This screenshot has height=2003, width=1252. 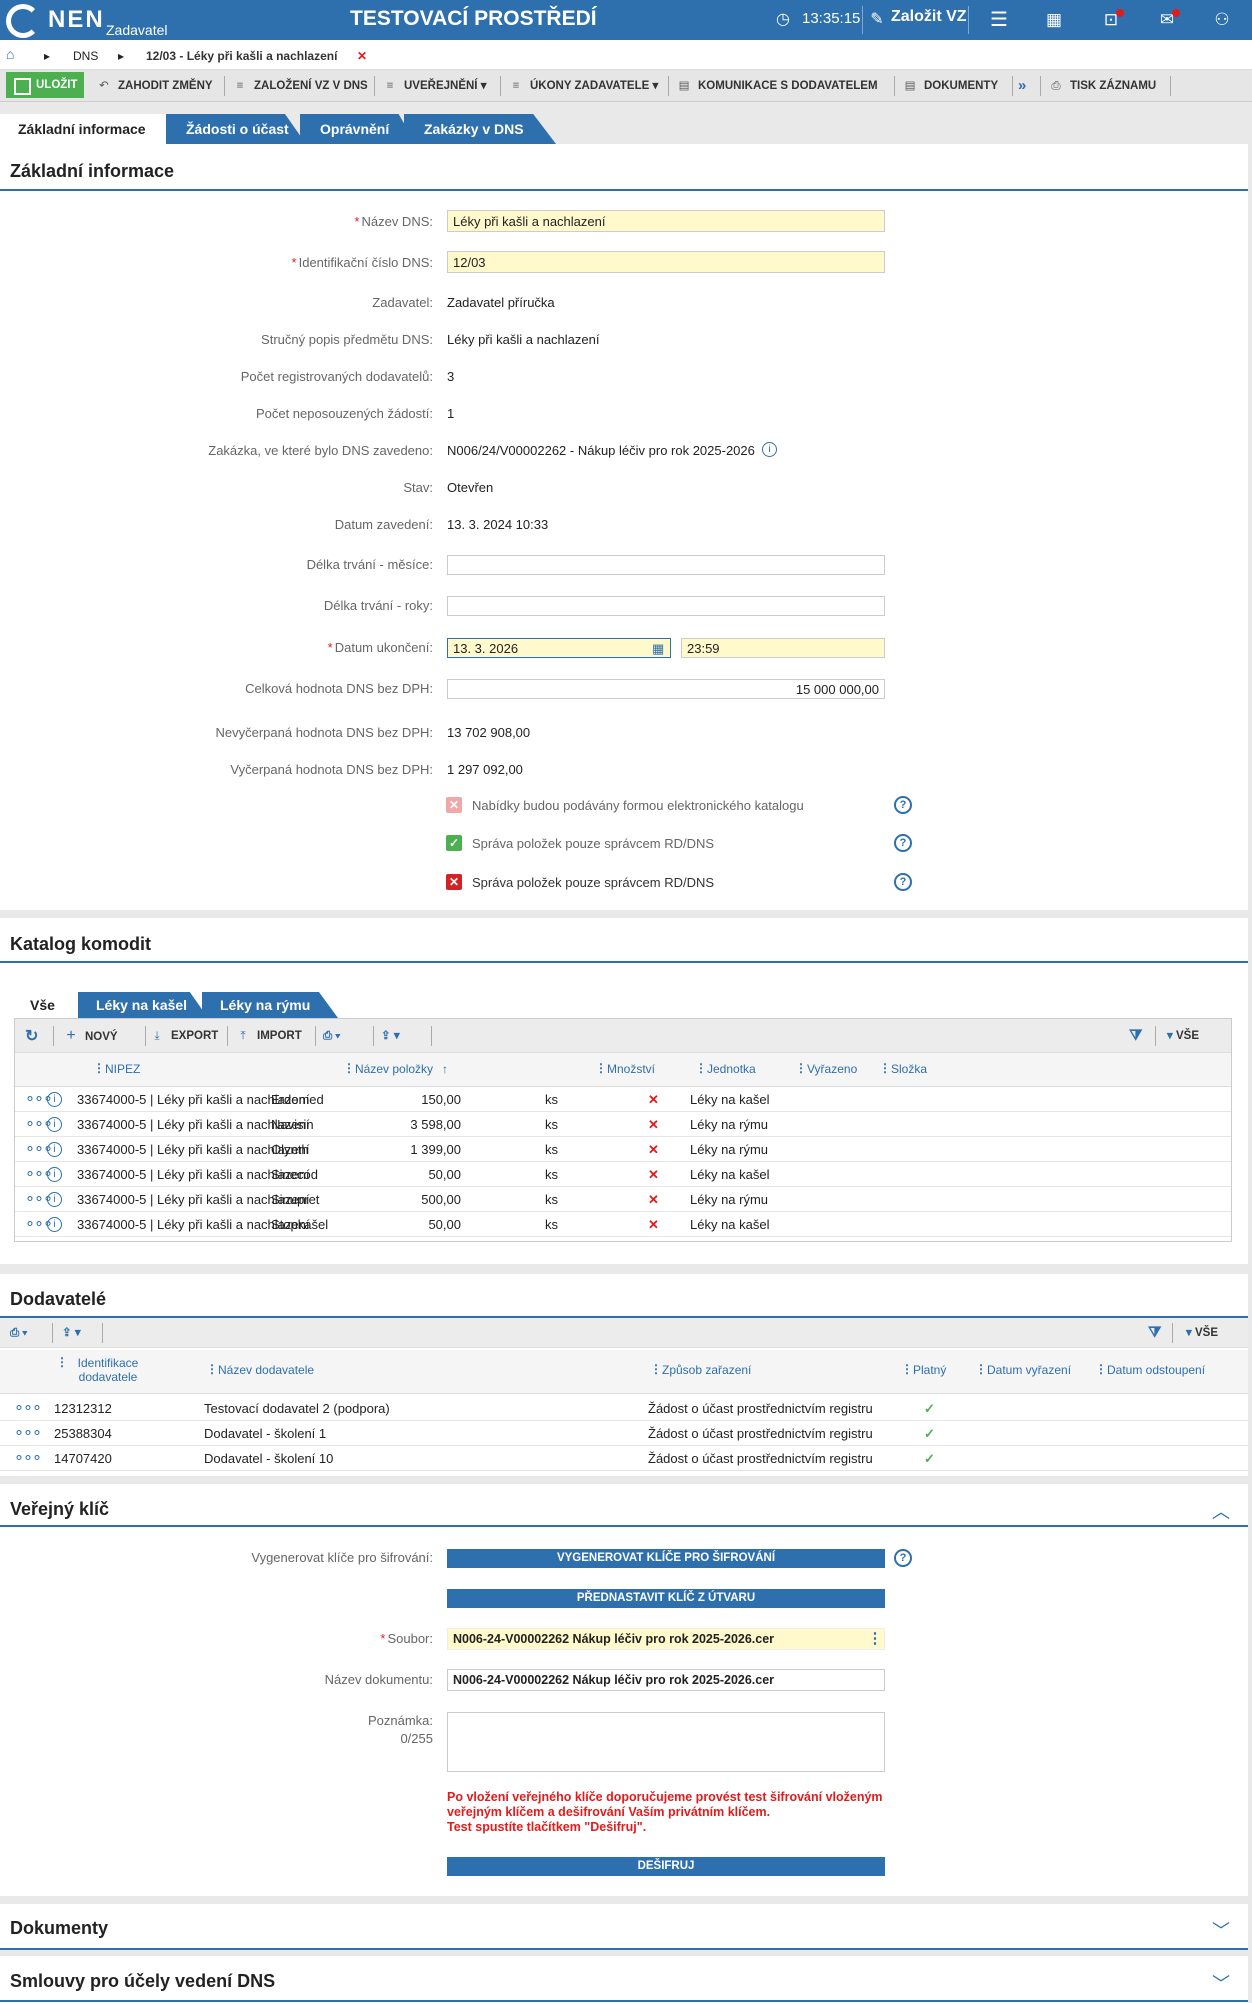 I want to click on create-vz-dns-button: ≡ ZALOŽENÍ VZ V DNS, so click(x=300, y=86).